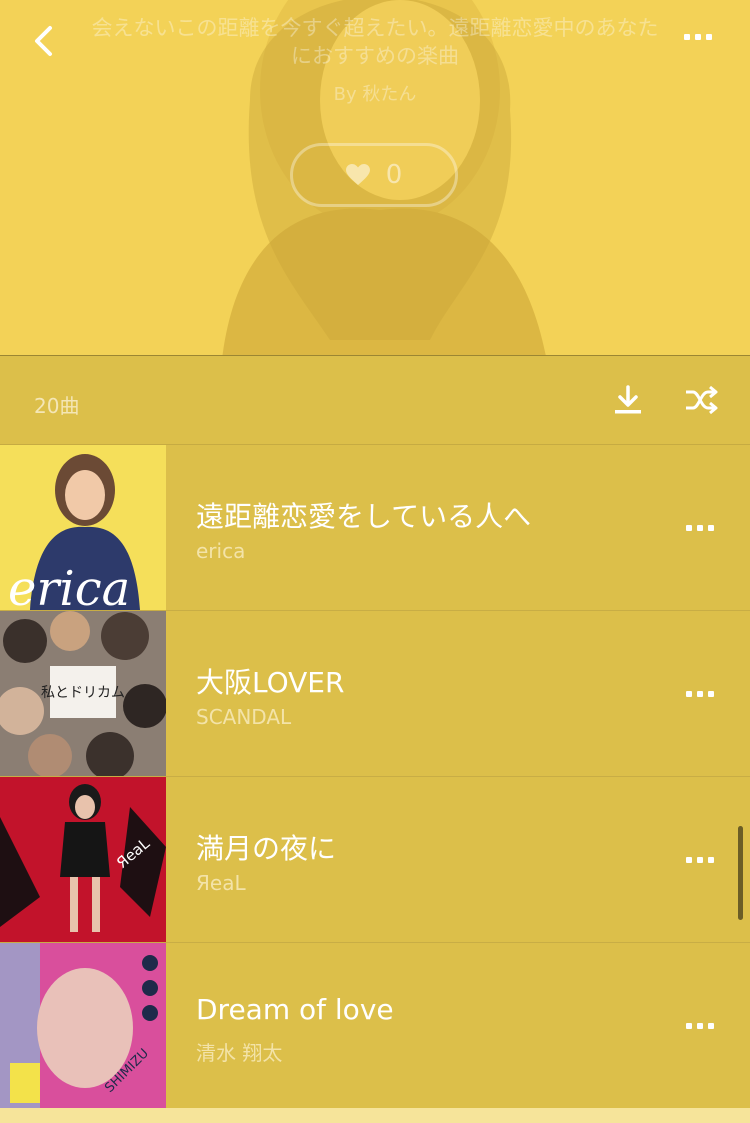  What do you see at coordinates (375, 28) in the screenshot?
I see `playlist-description-line1: 会えないこの距離を今すぐ超えたい。遠距離恋愛中のあなた` at bounding box center [375, 28].